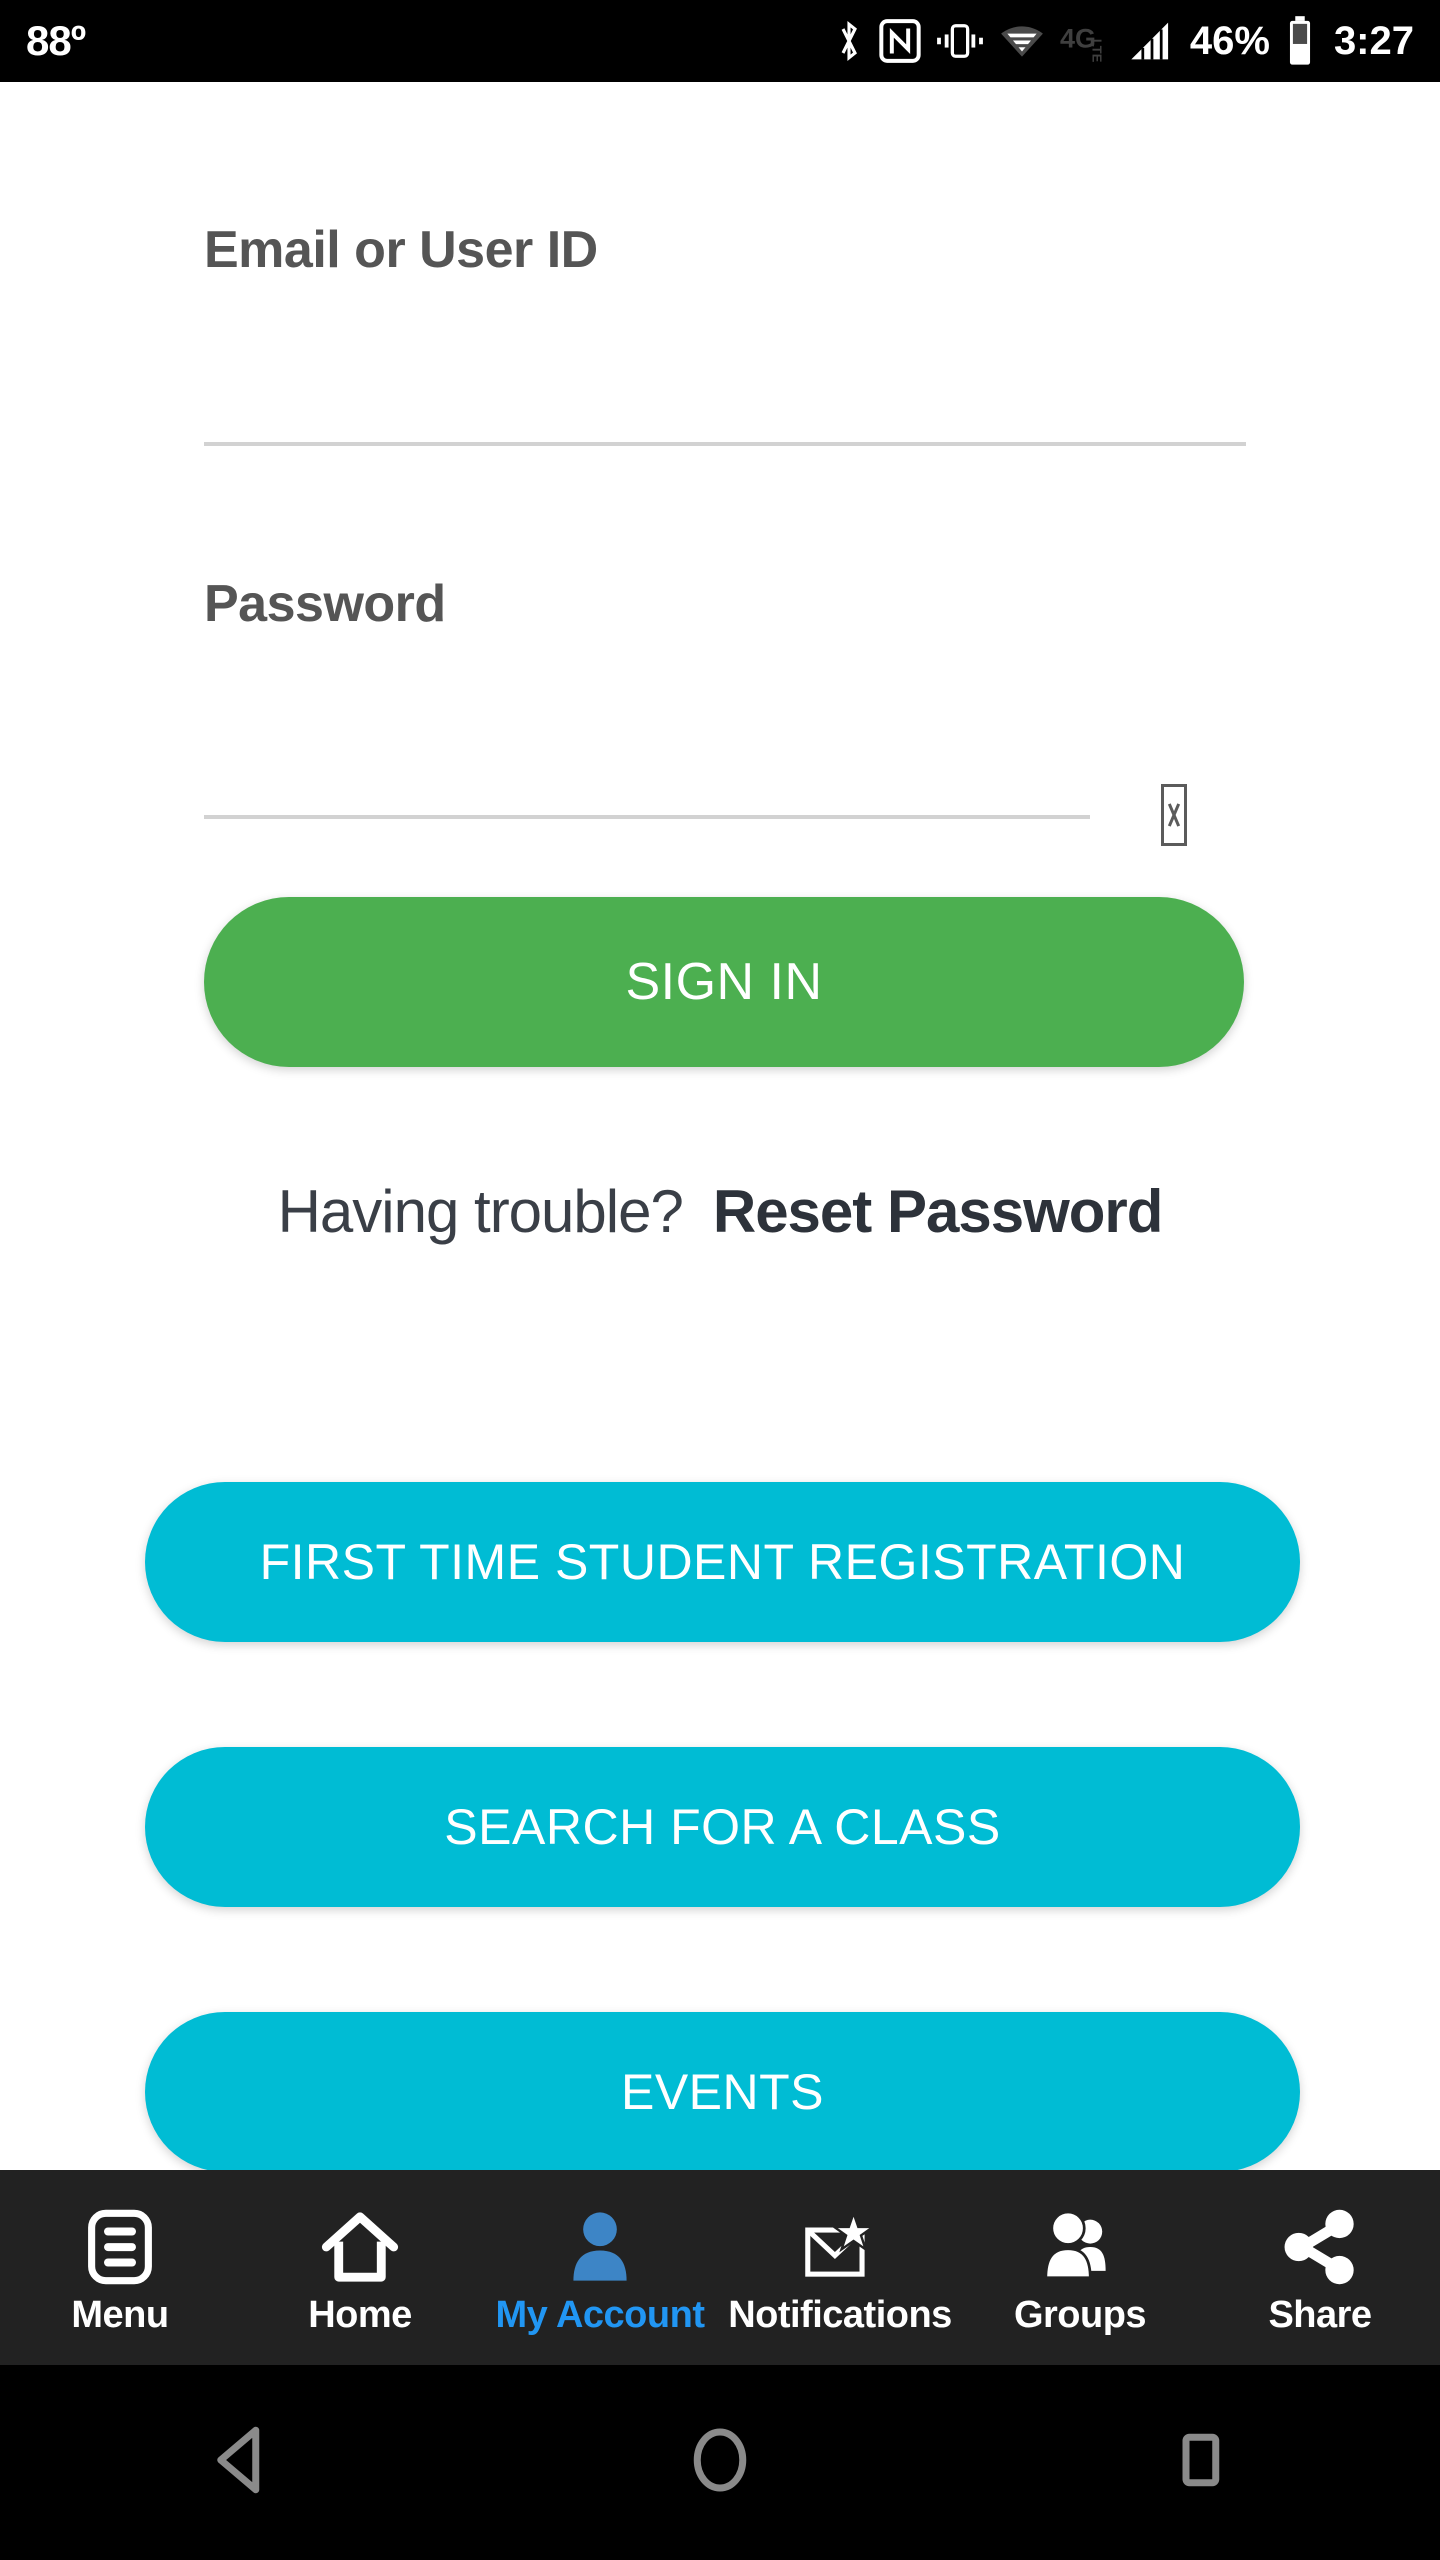  What do you see at coordinates (722, 1827) in the screenshot?
I see `search-for-a-class-button: SEARCH FOR A CLASS` at bounding box center [722, 1827].